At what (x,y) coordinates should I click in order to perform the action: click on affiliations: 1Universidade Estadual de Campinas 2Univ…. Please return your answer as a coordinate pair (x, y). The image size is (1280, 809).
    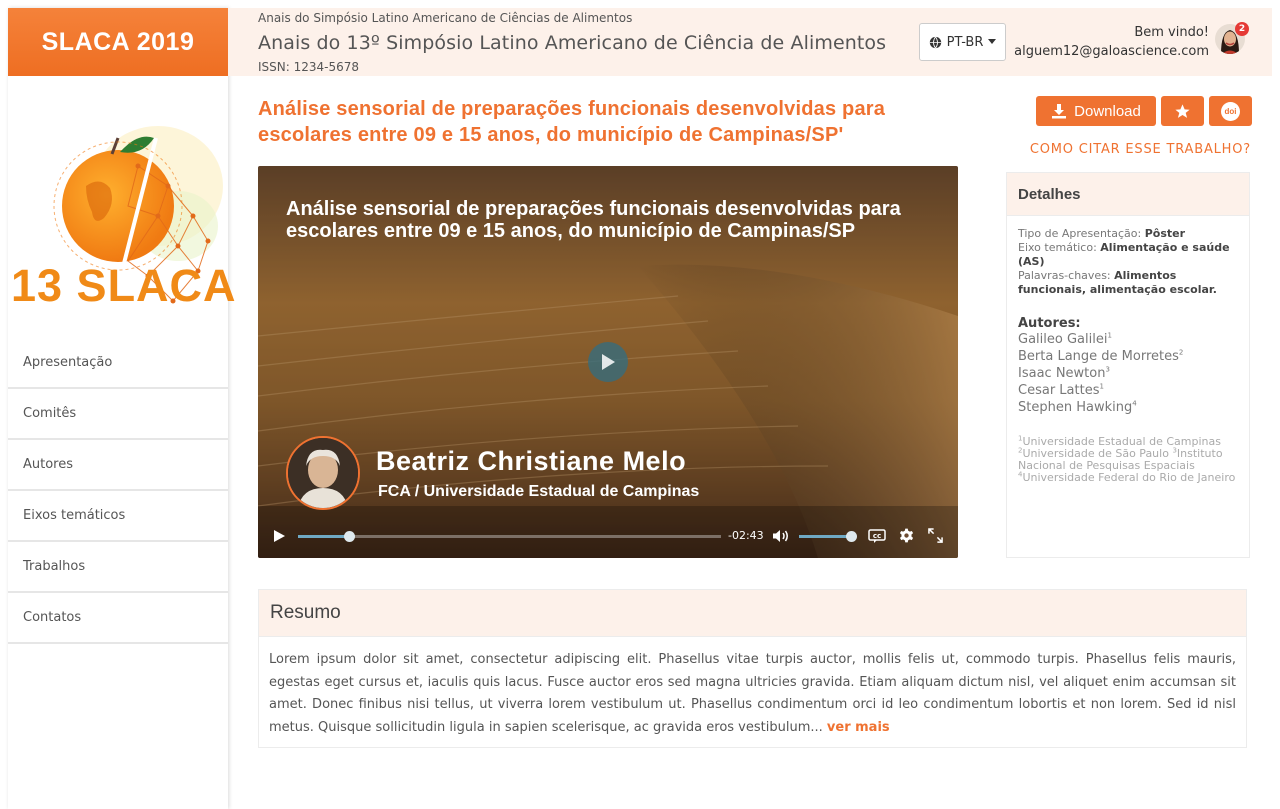
    Looking at the image, I should click on (1128, 459).